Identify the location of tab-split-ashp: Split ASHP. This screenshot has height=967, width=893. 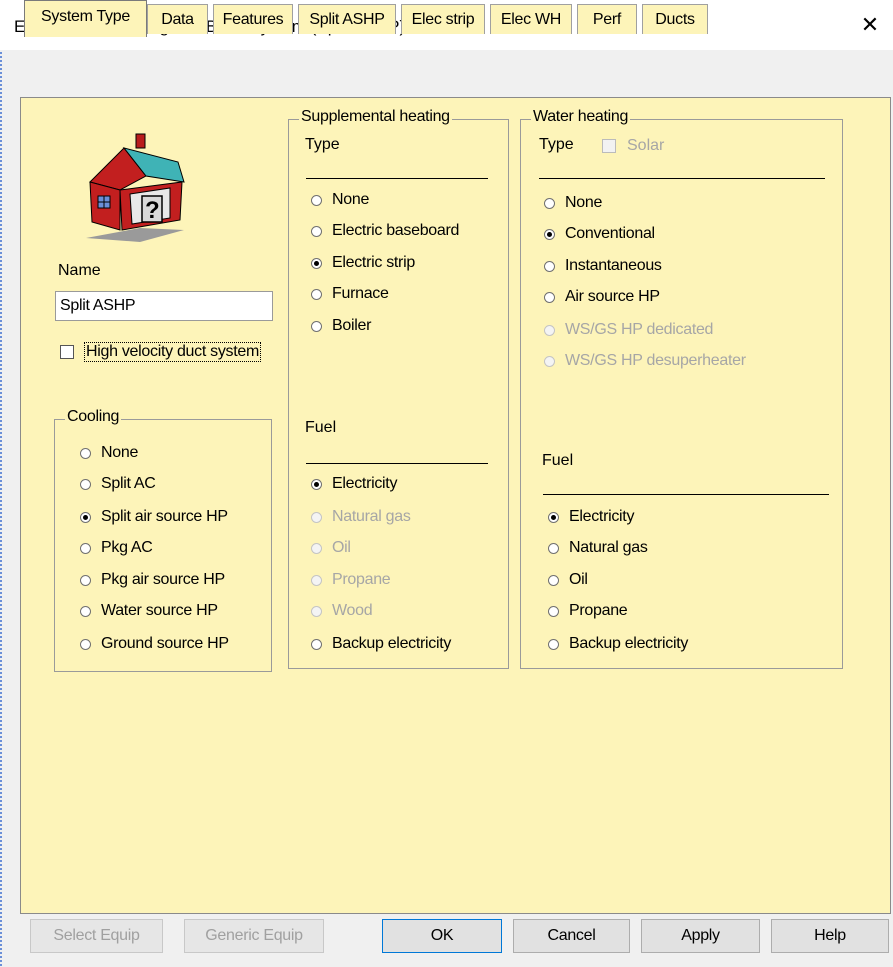
(347, 19).